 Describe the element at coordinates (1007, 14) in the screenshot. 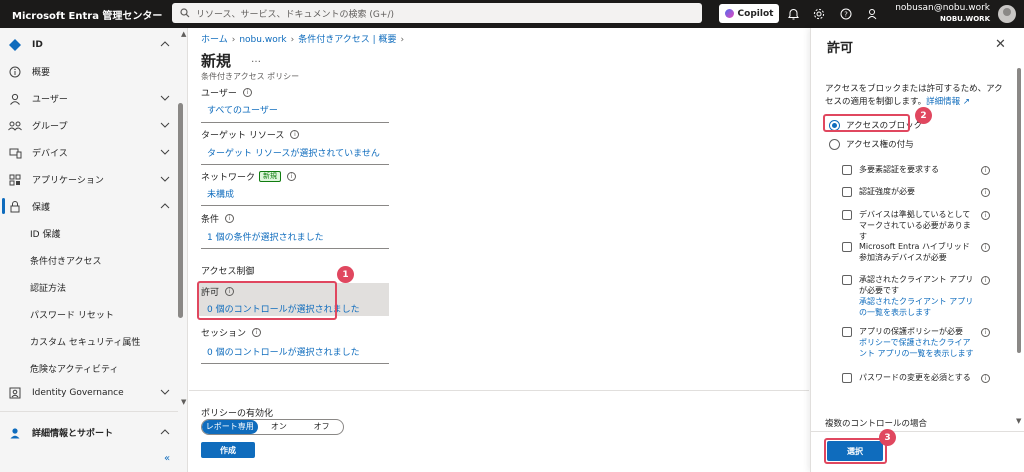

I see `avatar` at that location.